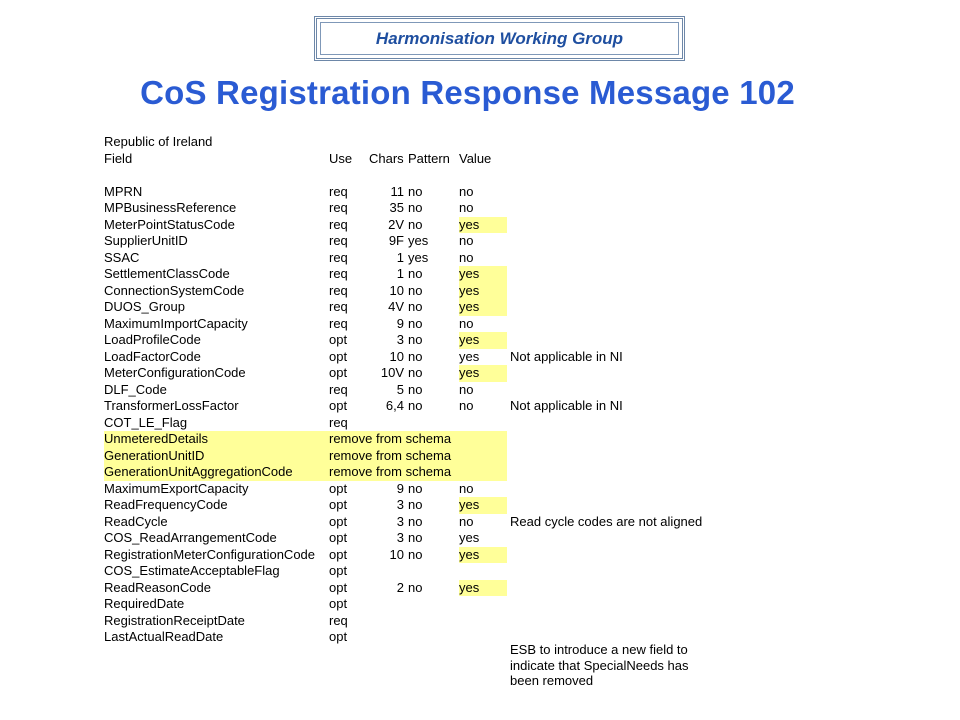  What do you see at coordinates (599, 665) in the screenshot?
I see `bottom-note-line: indicate that SpecialNeeds has` at bounding box center [599, 665].